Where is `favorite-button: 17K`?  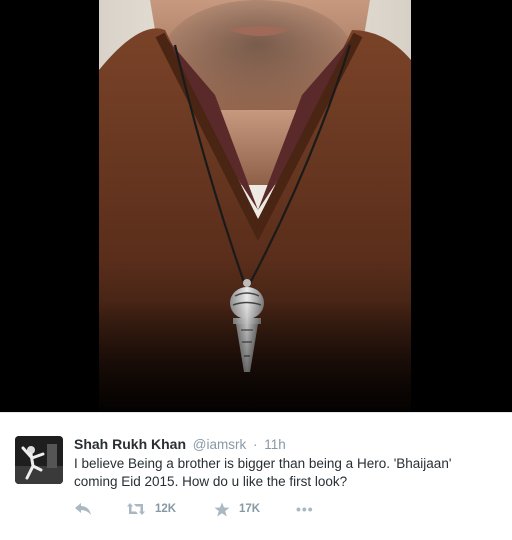
favorite-button: 17K is located at coordinates (255, 509).